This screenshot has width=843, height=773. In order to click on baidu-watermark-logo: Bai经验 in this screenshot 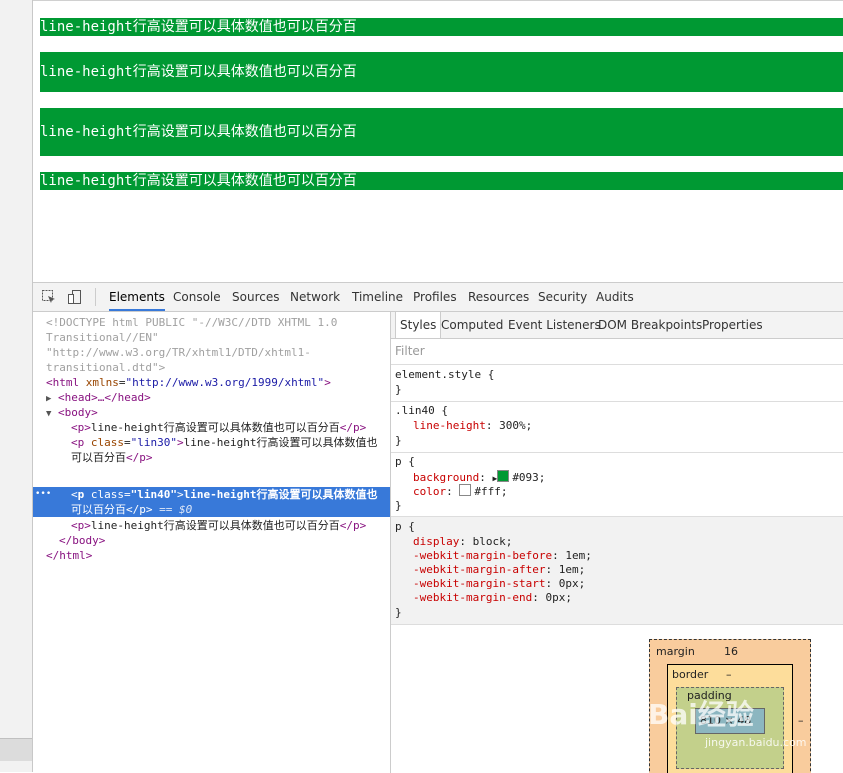, I will do `click(701, 714)`.